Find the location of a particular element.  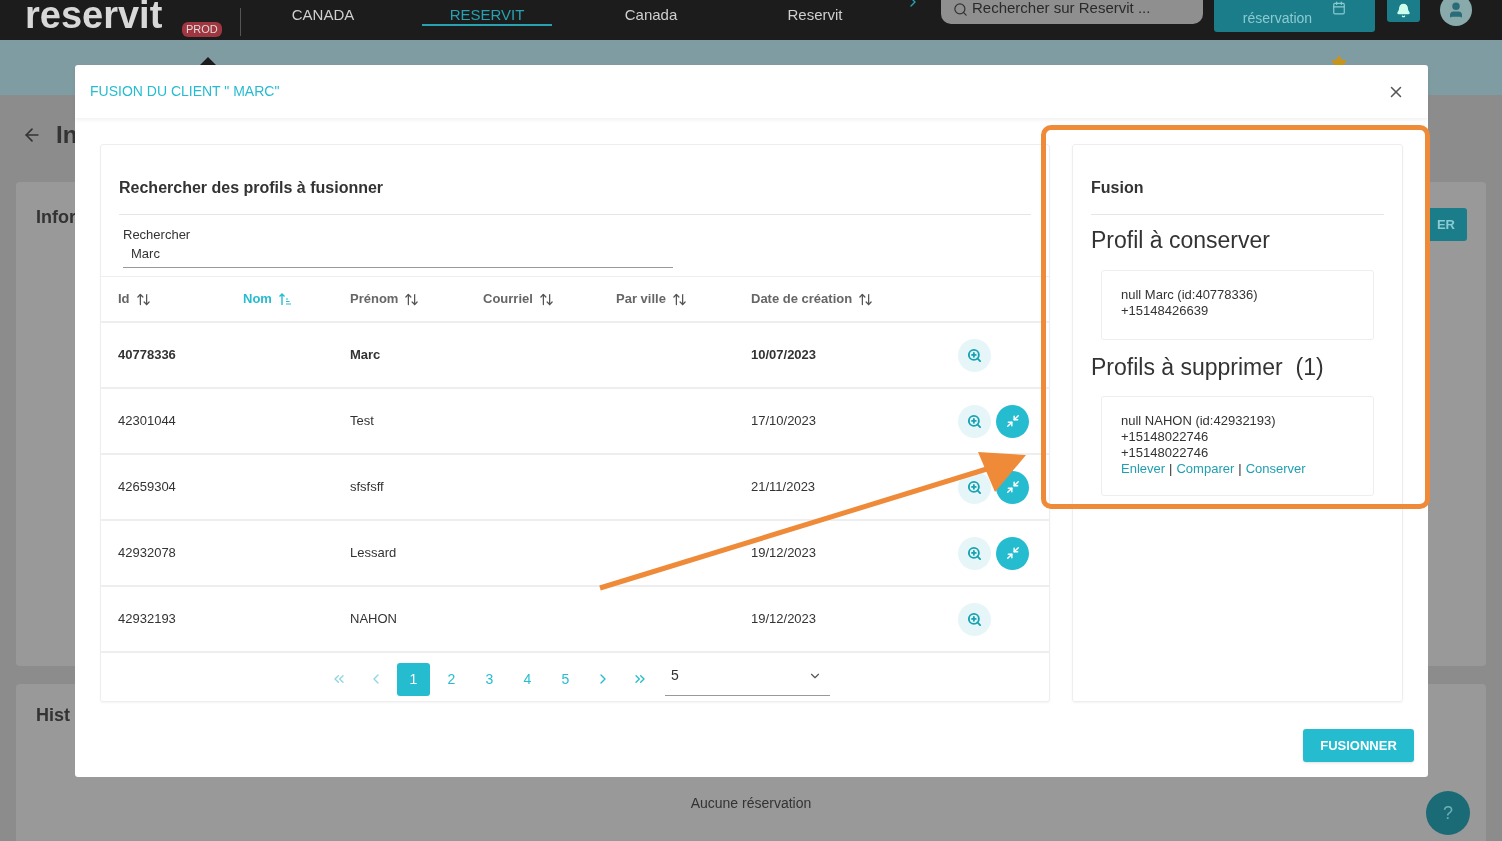

table-cell-text: sfsfsff is located at coordinates (367, 487).